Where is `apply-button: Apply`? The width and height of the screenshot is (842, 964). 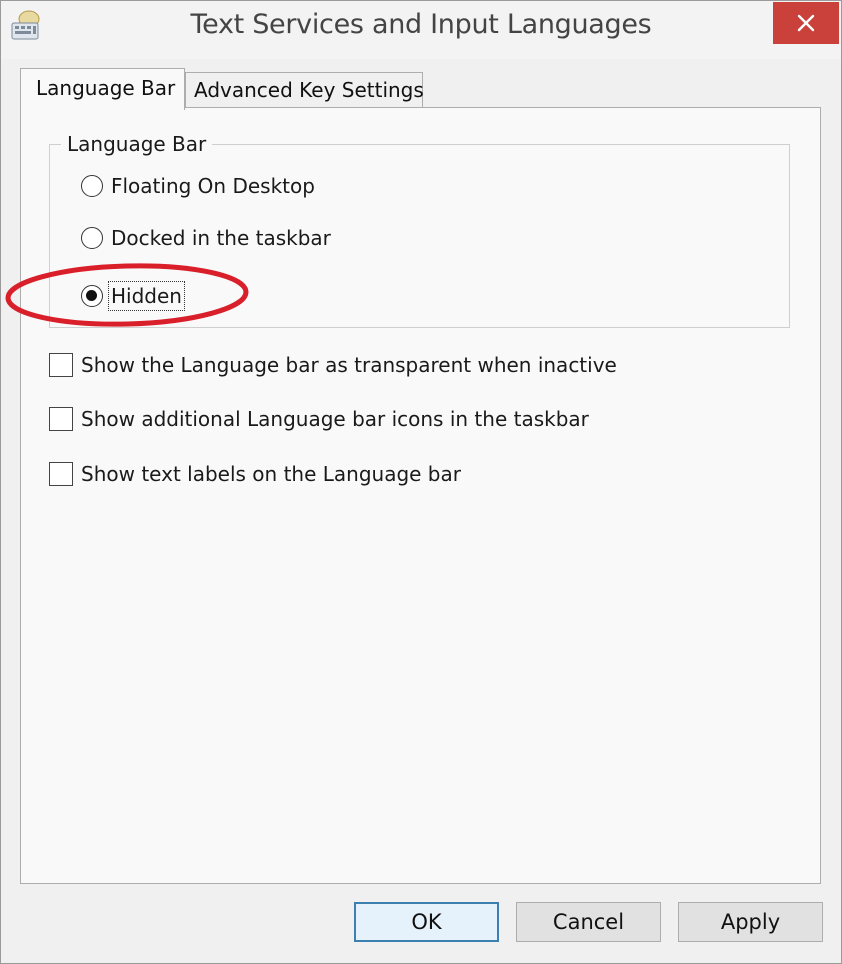
apply-button: Apply is located at coordinates (750, 922).